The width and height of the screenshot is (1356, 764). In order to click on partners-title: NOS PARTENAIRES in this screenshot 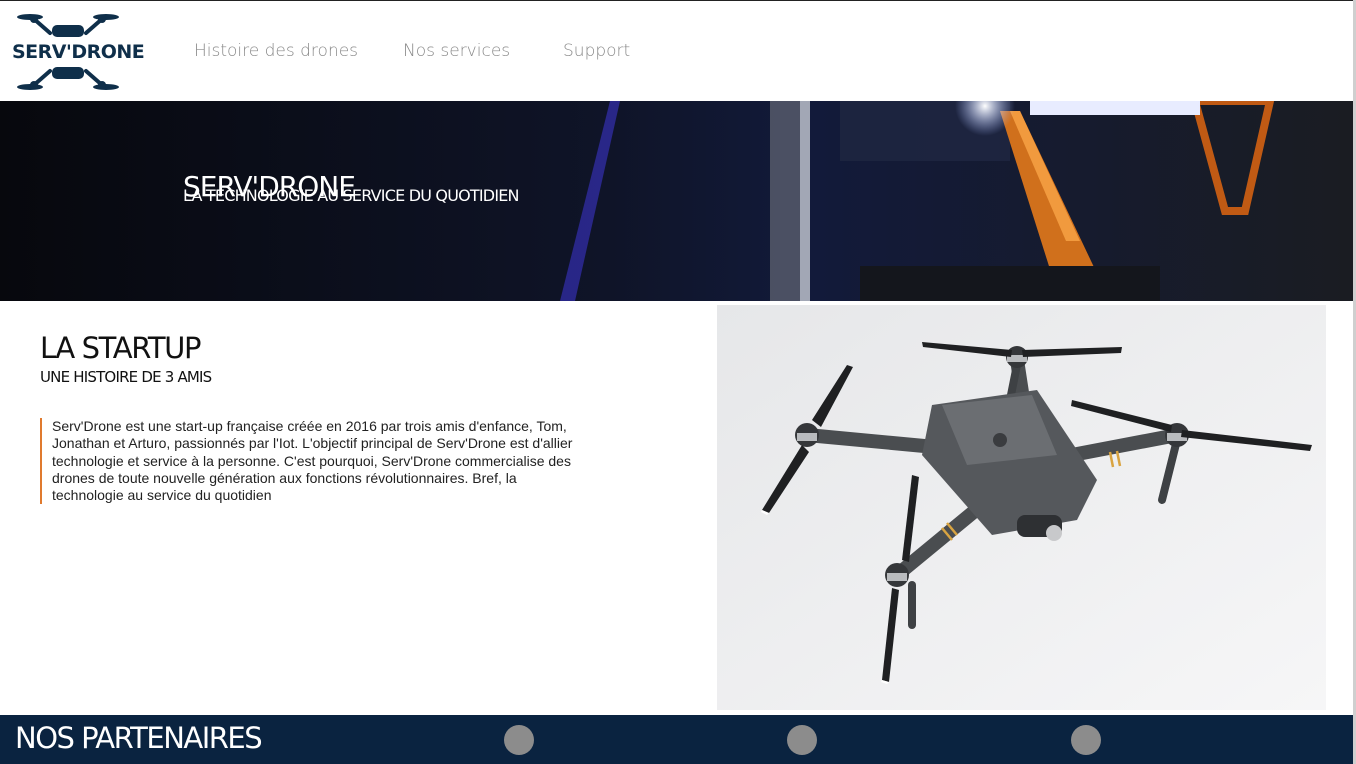, I will do `click(139, 738)`.